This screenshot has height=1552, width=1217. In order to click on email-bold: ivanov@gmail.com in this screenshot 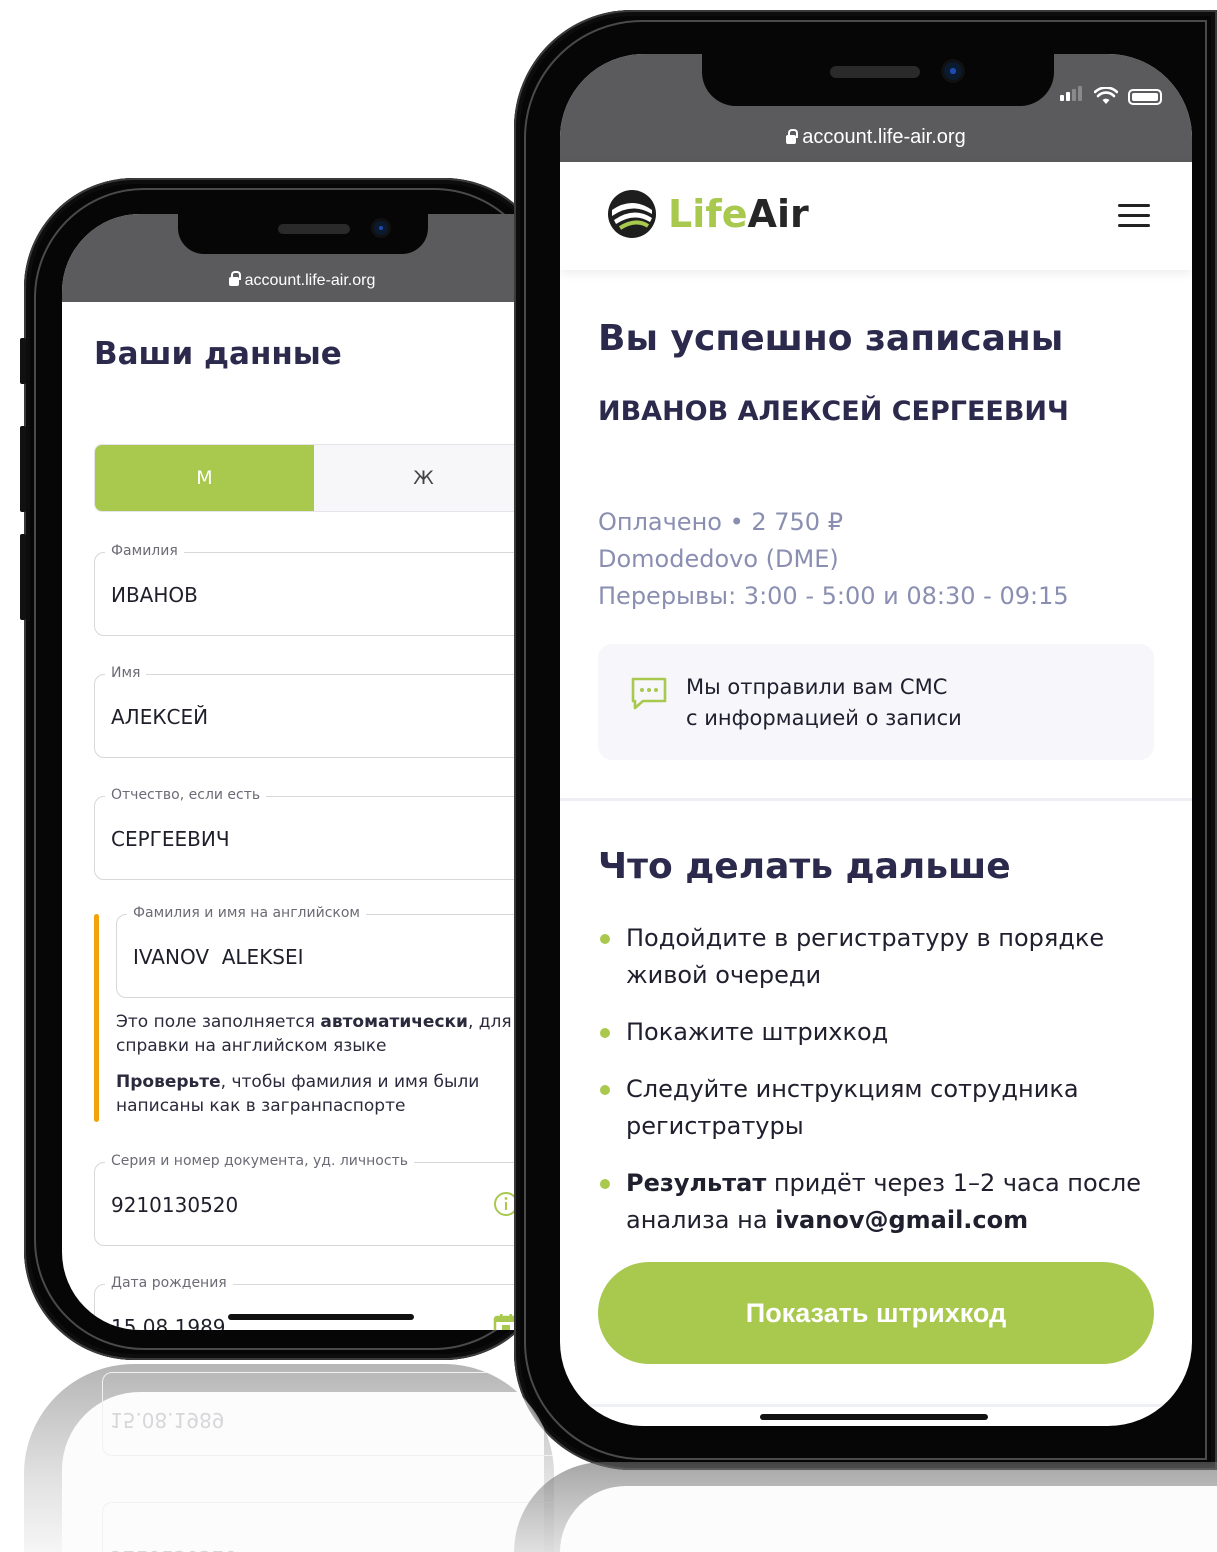, I will do `click(902, 1220)`.